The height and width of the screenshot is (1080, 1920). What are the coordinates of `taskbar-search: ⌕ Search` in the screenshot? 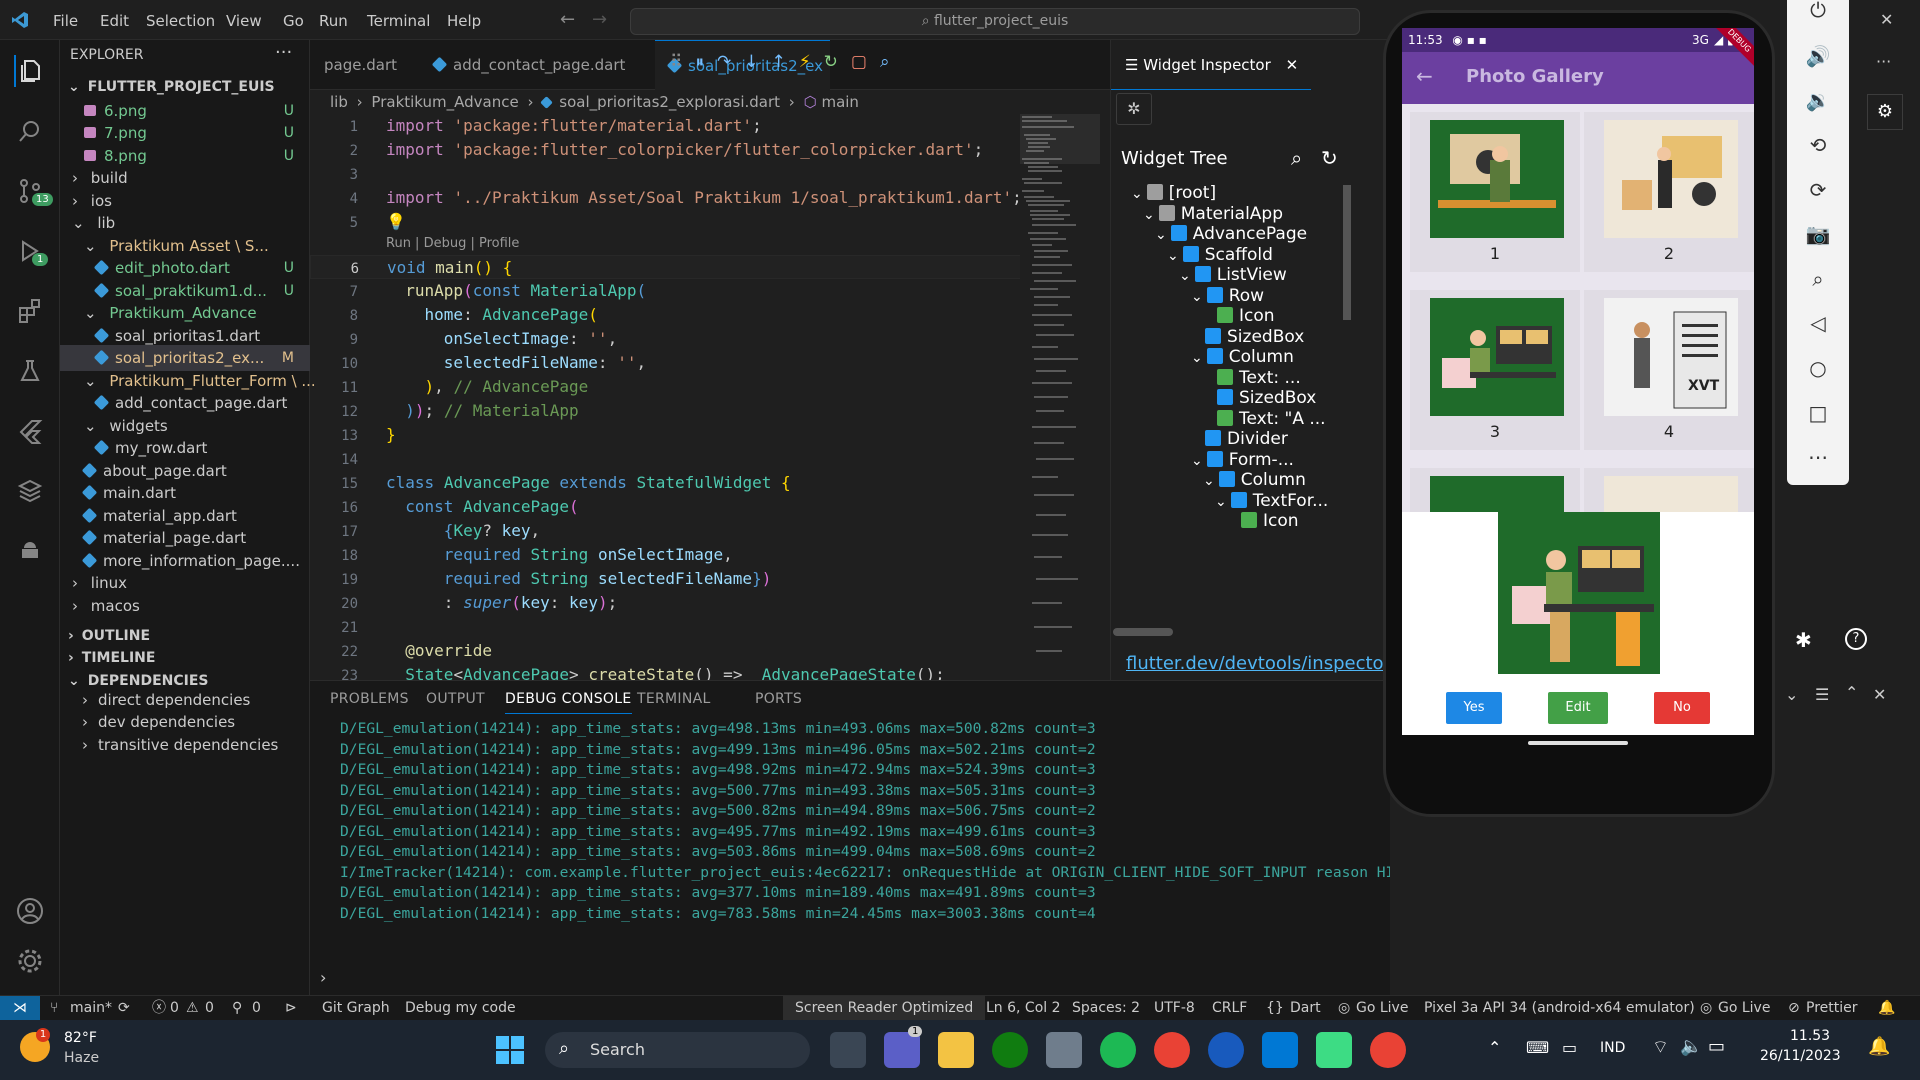 It's located at (677, 1050).